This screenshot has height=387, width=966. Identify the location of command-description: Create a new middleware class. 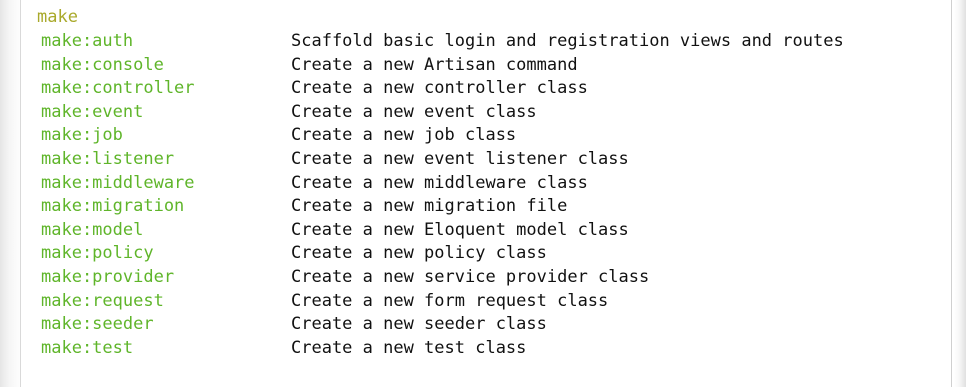
(439, 182).